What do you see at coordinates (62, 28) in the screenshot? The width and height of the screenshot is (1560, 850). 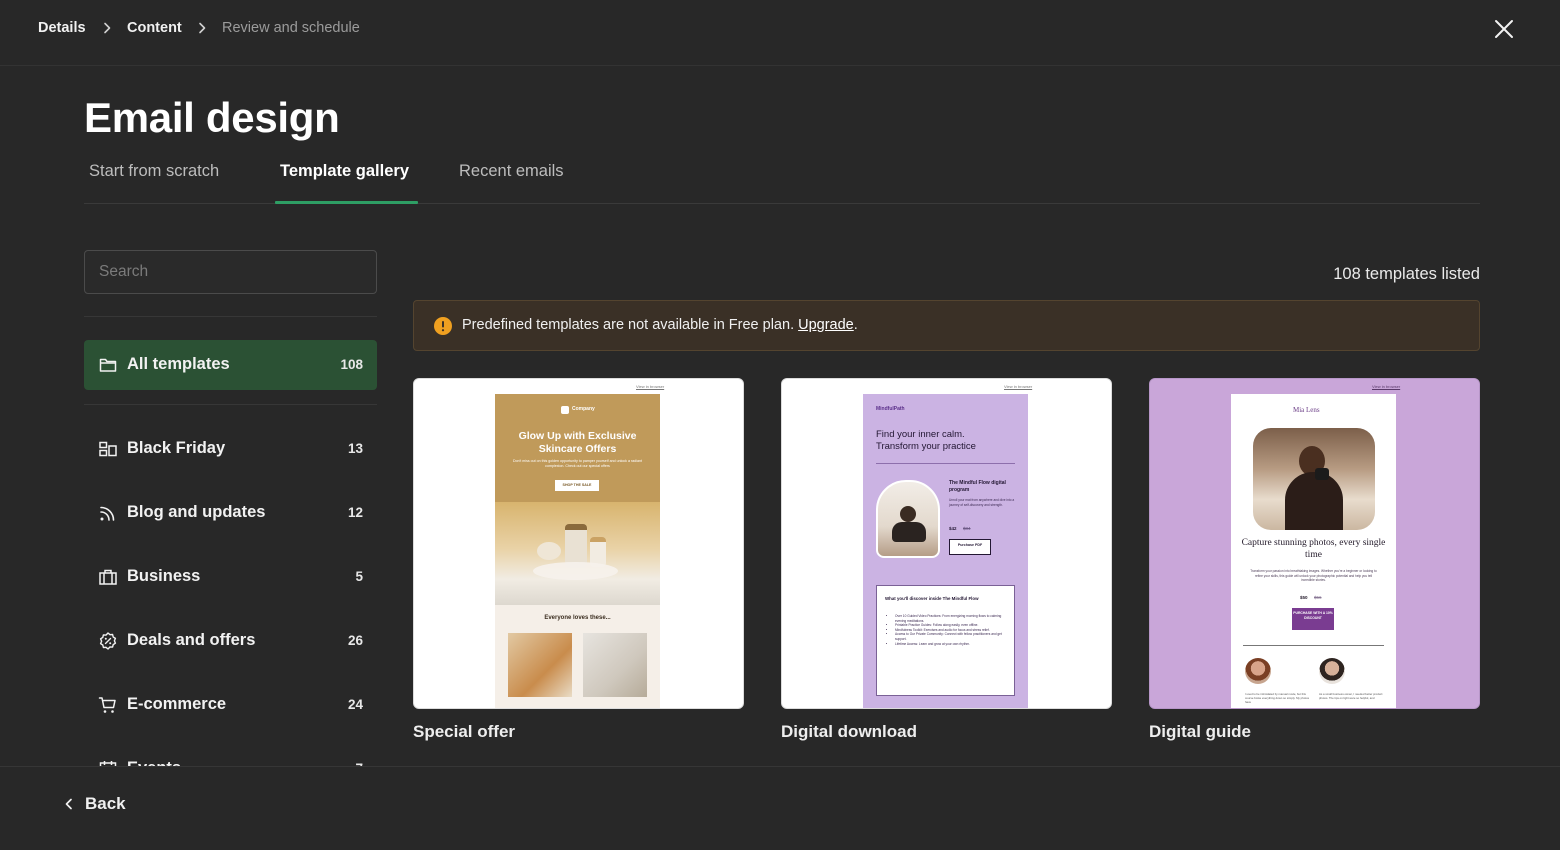 I see `breadcrumb-details: Details` at bounding box center [62, 28].